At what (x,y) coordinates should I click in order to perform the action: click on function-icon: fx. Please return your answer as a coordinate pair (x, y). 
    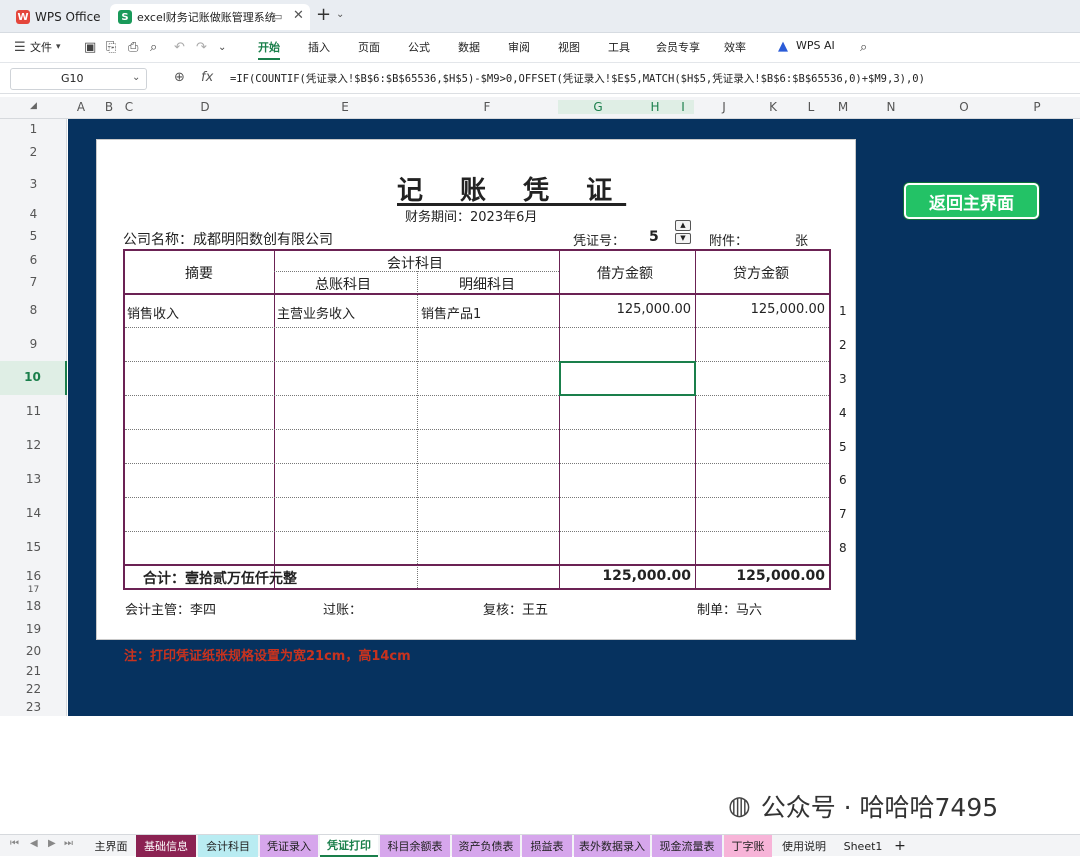
    Looking at the image, I should click on (207, 77).